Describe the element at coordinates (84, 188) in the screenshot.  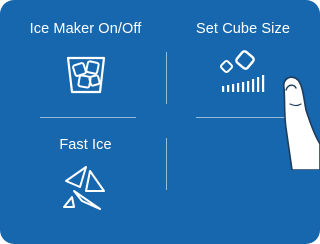
I see `fast-ice-icon` at that location.